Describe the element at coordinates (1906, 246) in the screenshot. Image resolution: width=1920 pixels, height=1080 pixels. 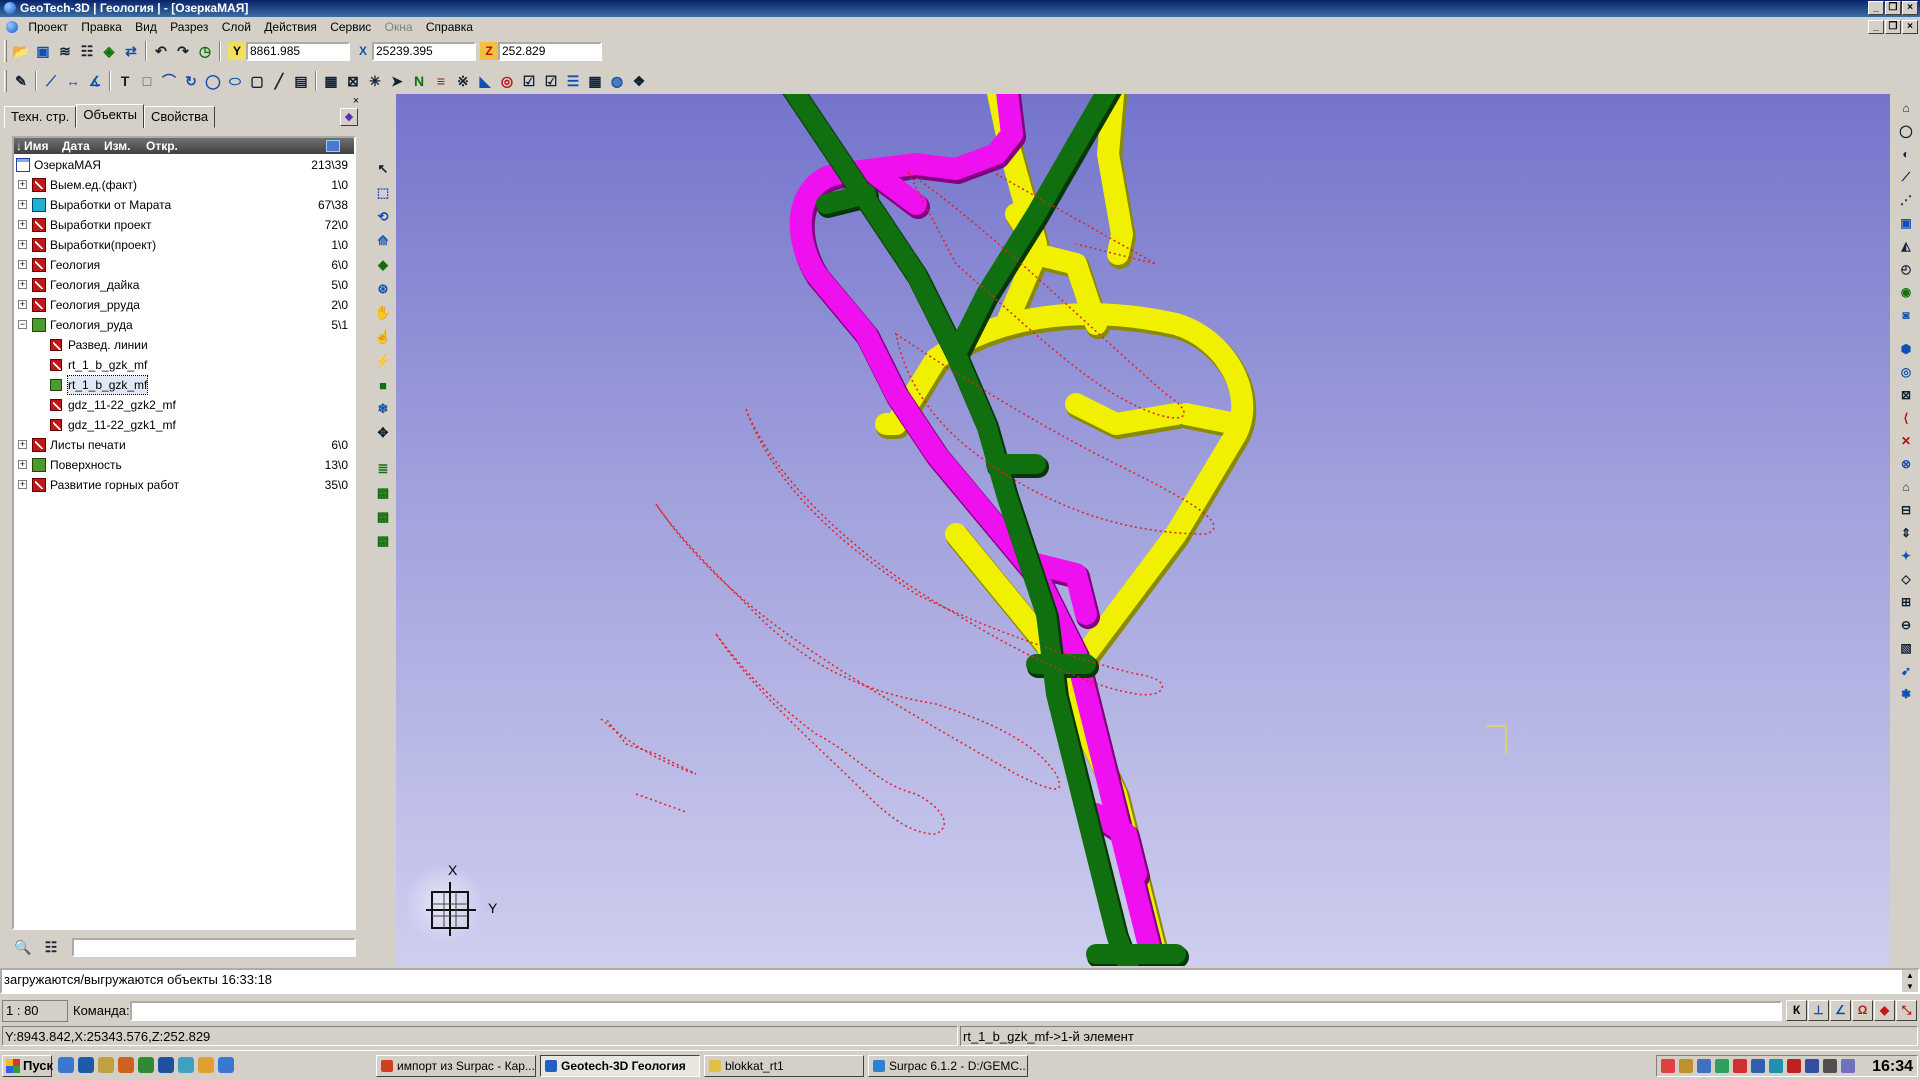
I see `tool-r7-icon: ◭` at that location.